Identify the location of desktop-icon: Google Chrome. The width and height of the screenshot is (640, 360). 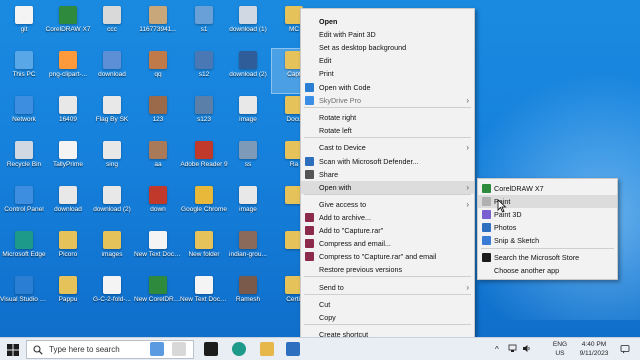
(204, 206).